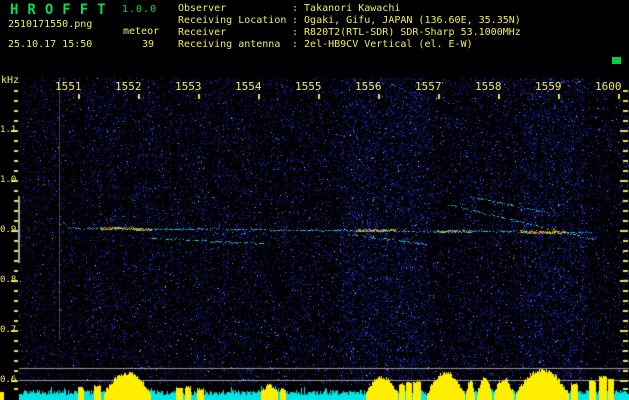 The image size is (629, 400). What do you see at coordinates (10, 80) in the screenshot?
I see `frequency-axis-unit: kHz` at bounding box center [10, 80].